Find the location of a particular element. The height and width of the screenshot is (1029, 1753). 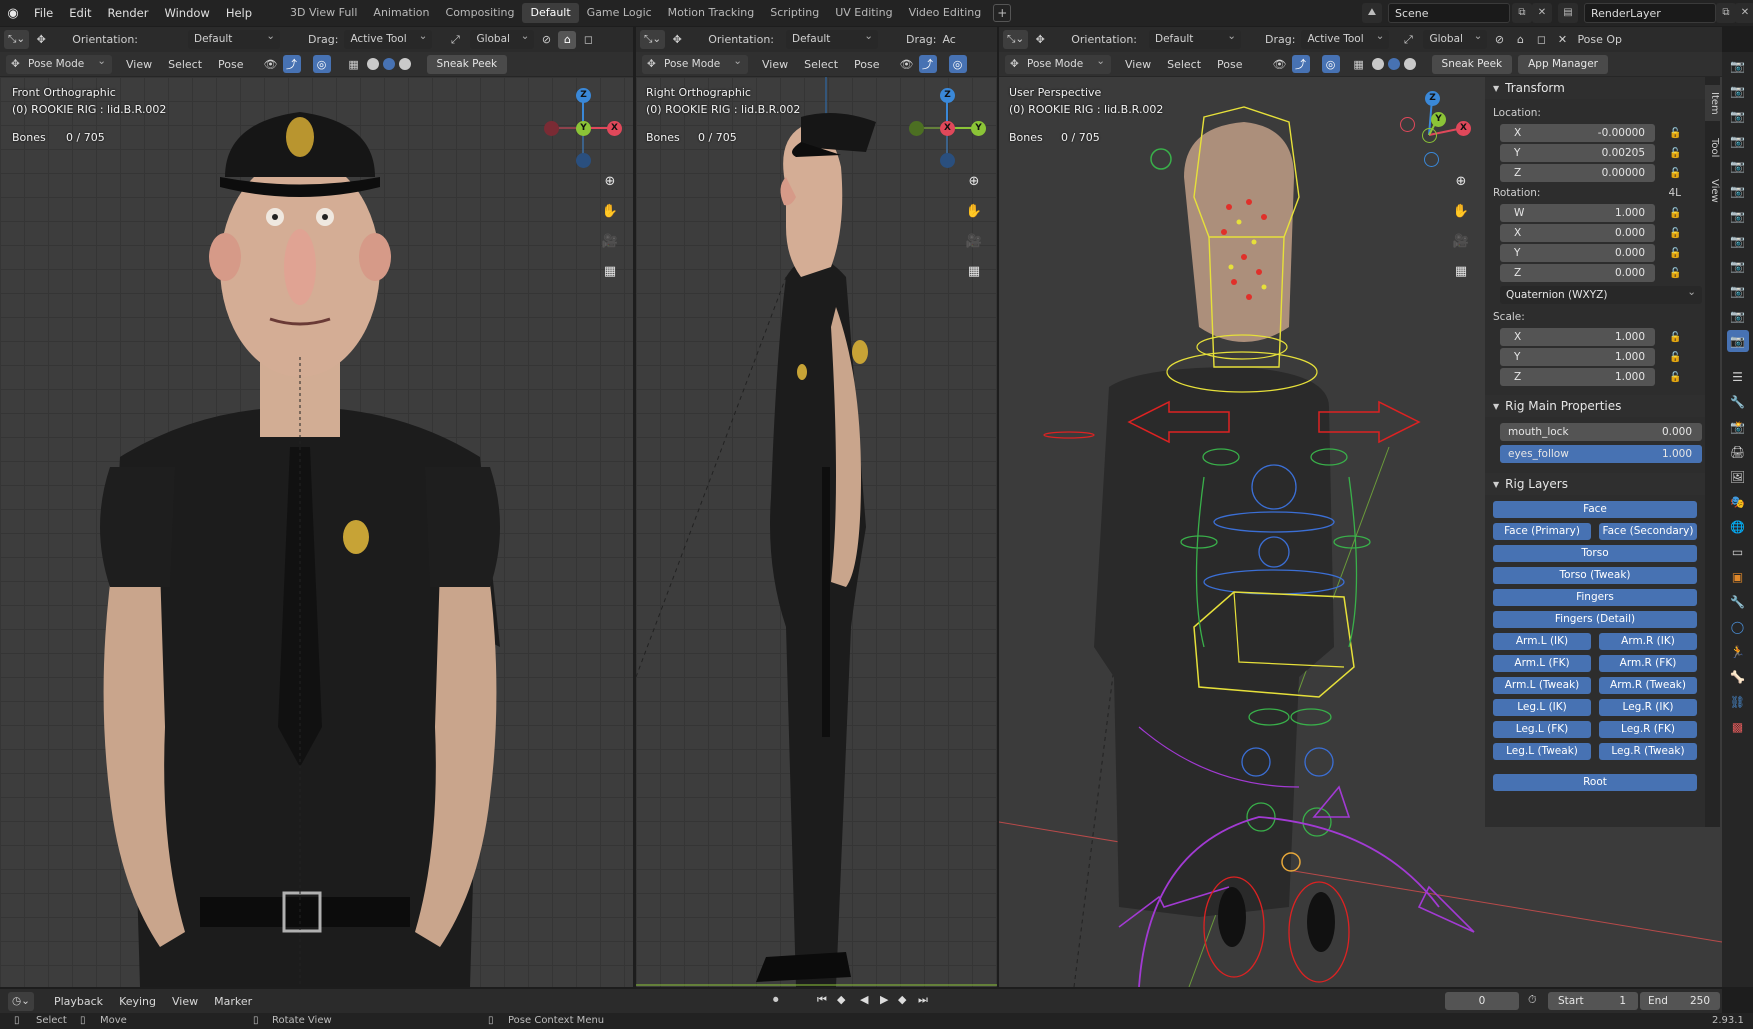

menu-file: File is located at coordinates (43, 13).